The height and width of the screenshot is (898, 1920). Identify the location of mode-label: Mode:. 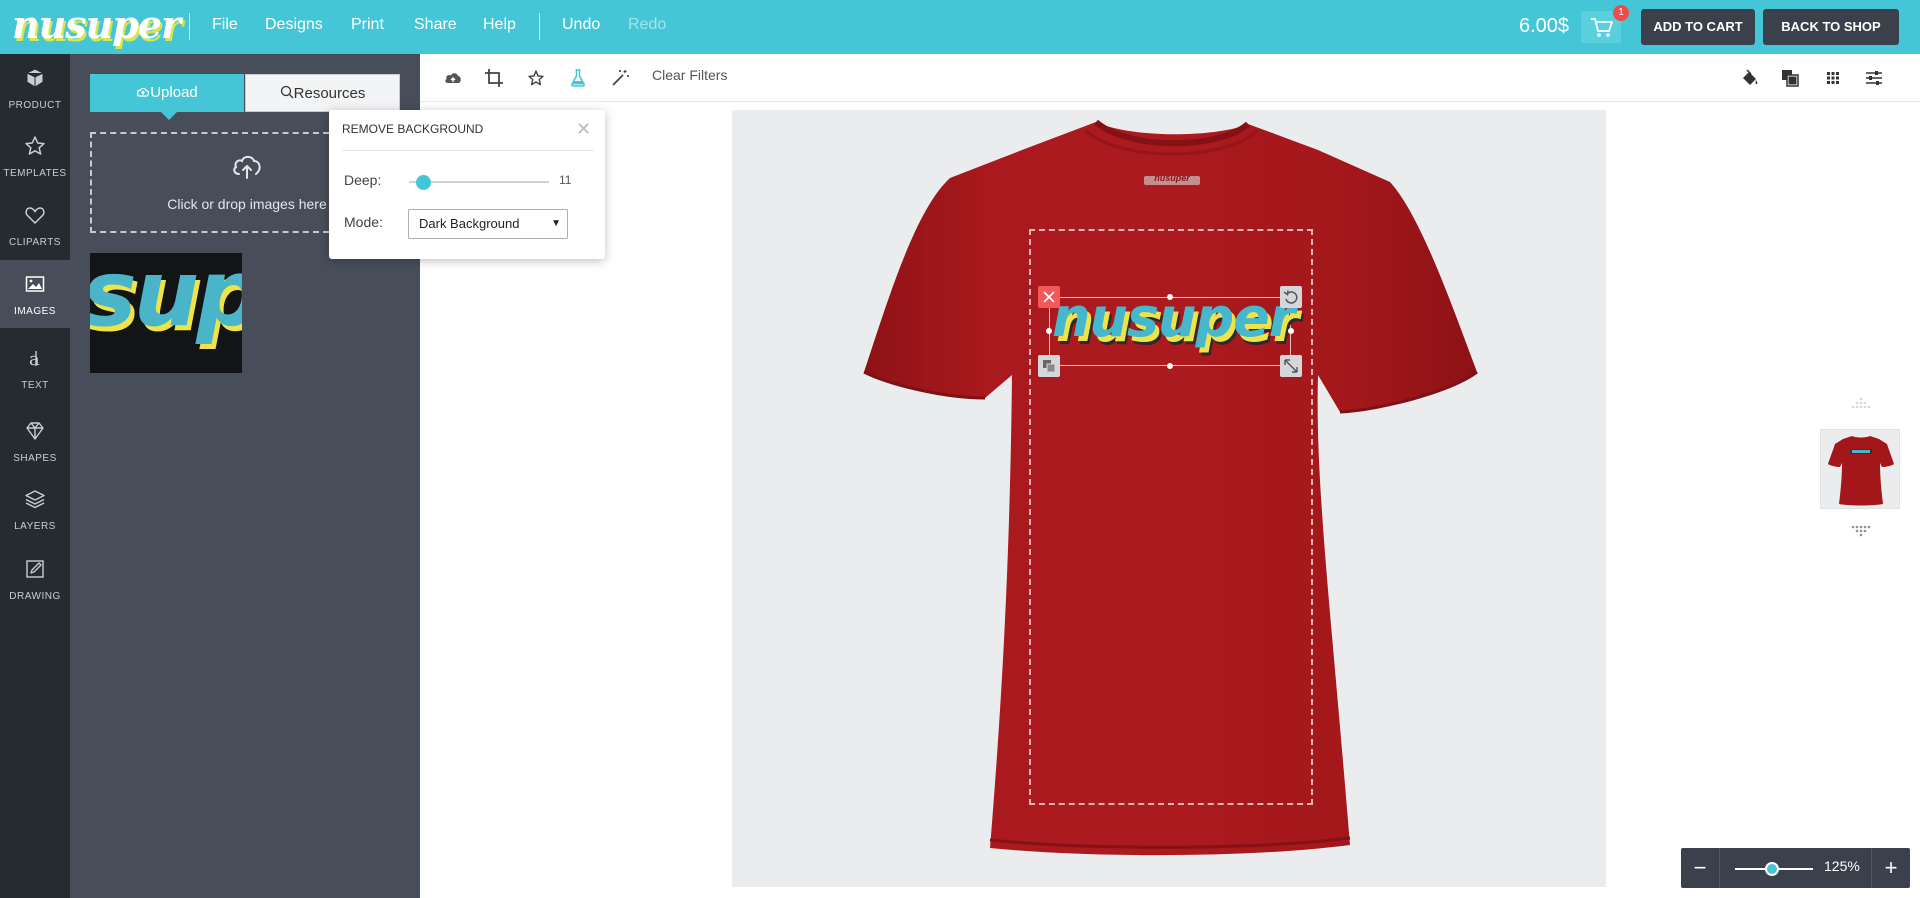
(363, 222).